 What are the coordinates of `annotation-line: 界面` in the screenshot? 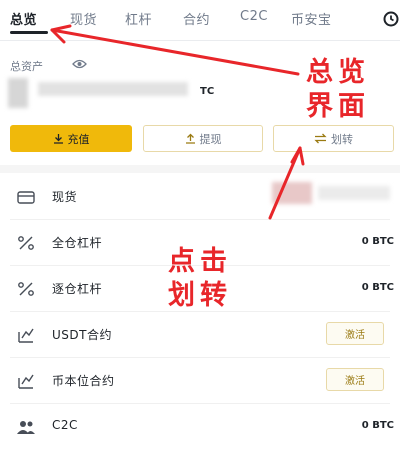 It's located at (338, 106).